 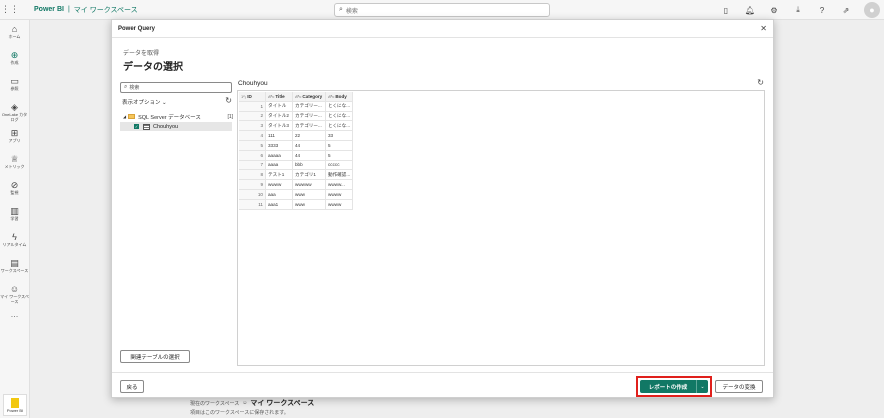 I want to click on nav-item-my-workspace: ☺ マイ ワークスペース, so click(x=14, y=295).